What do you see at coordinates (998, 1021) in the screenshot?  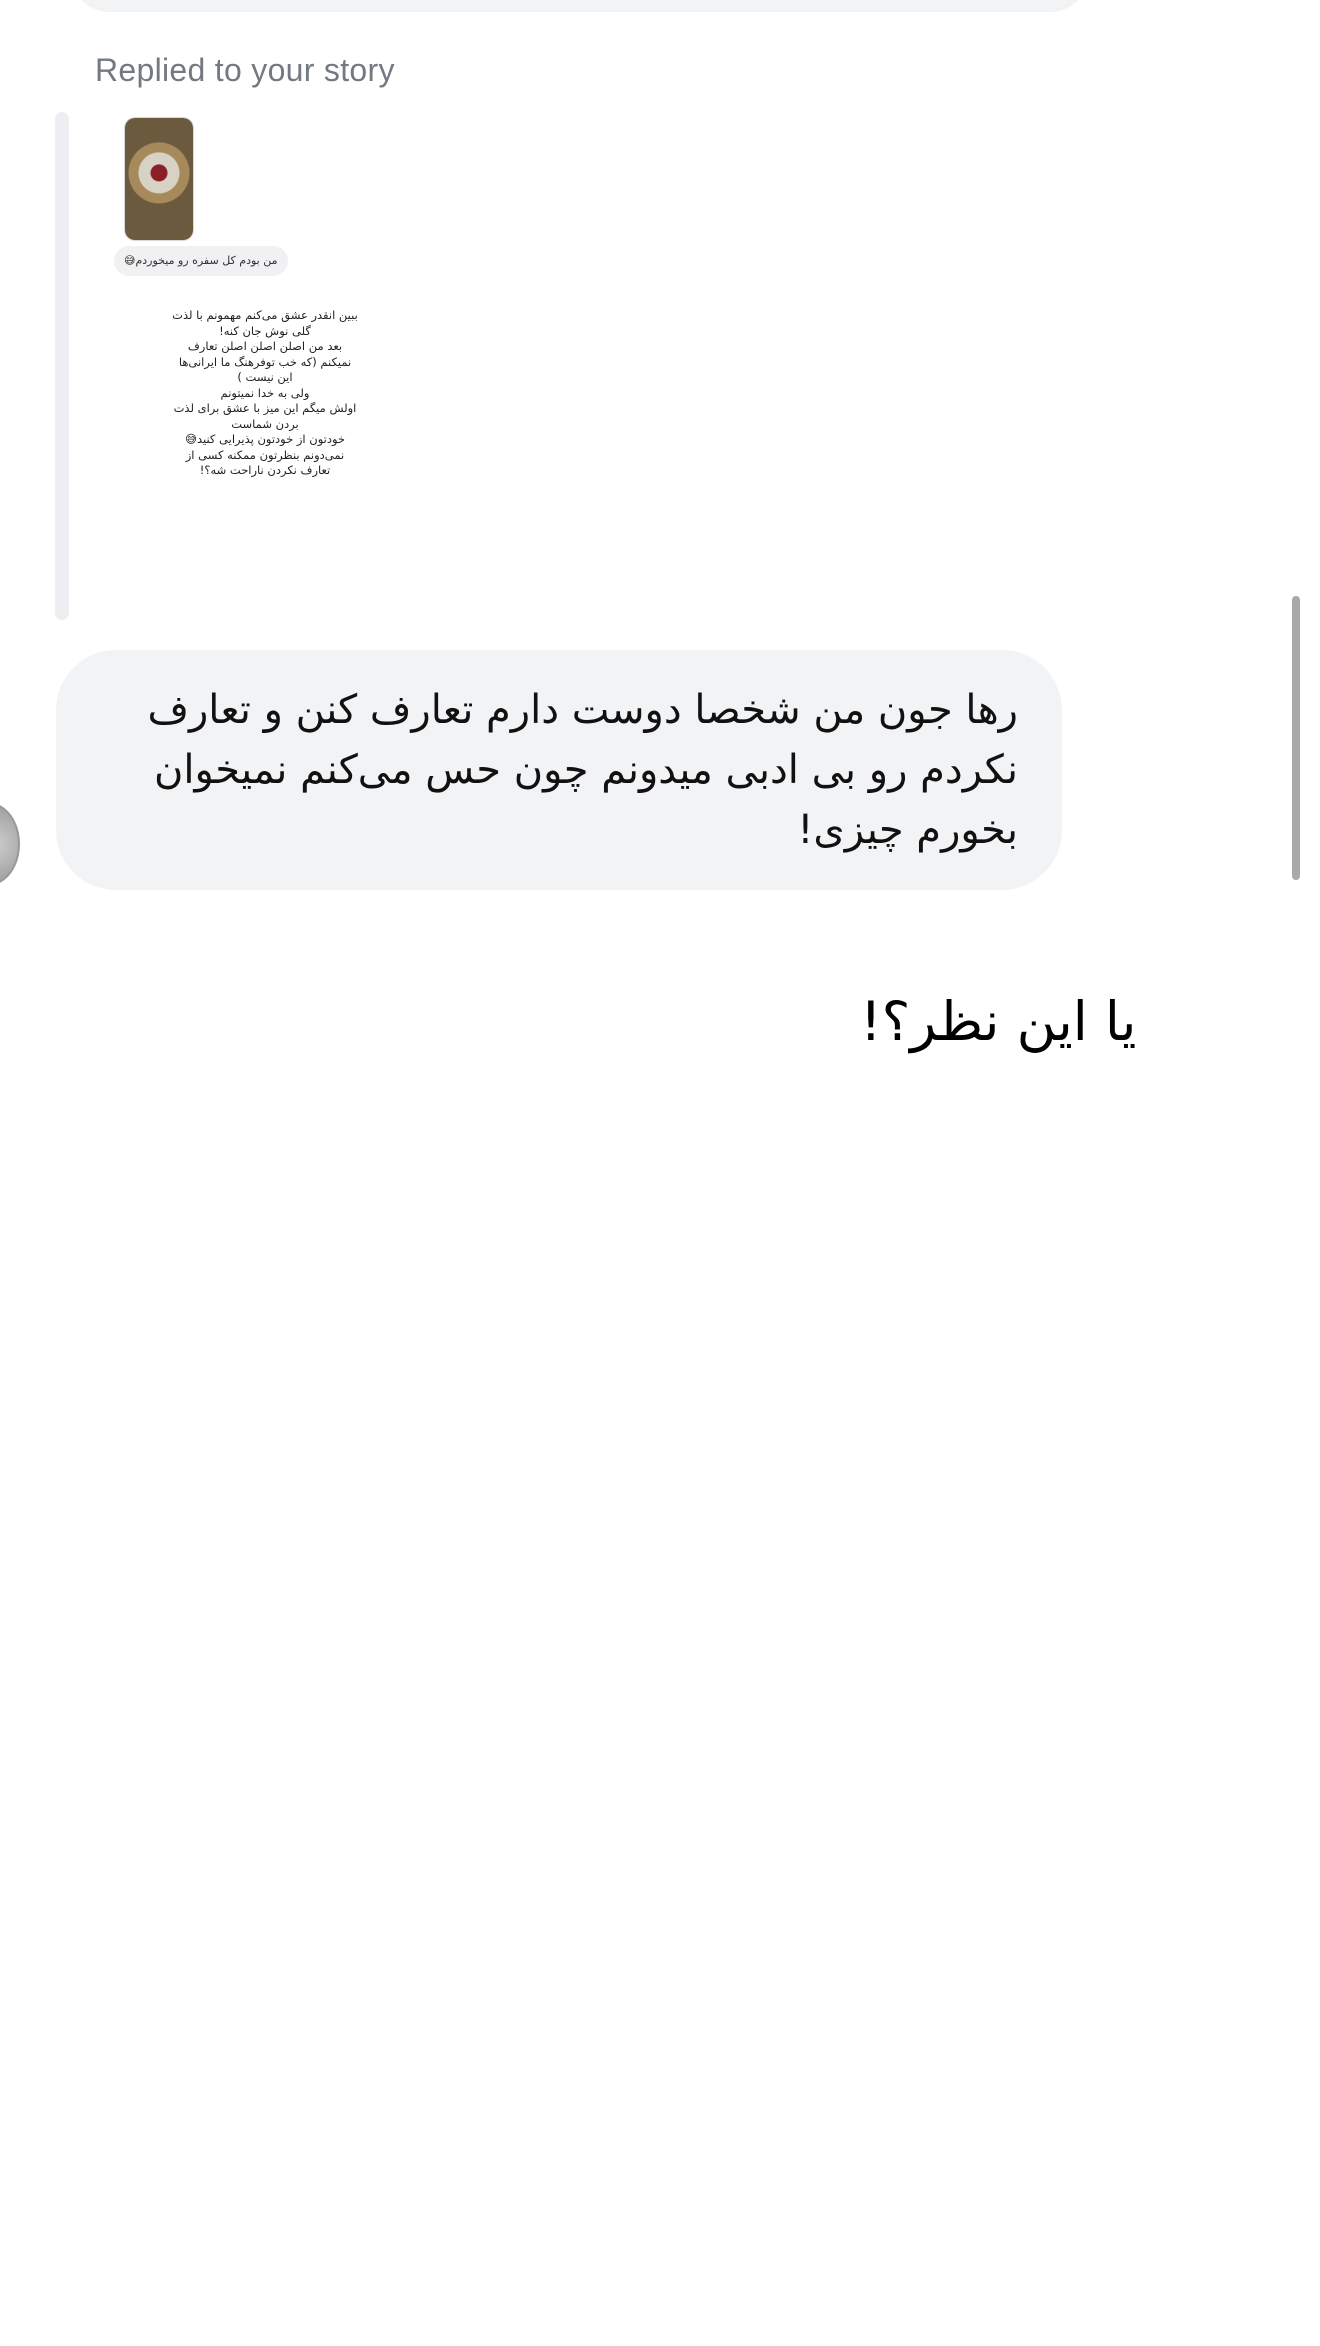 I see `caption-text: یا این نظر؟!` at bounding box center [998, 1021].